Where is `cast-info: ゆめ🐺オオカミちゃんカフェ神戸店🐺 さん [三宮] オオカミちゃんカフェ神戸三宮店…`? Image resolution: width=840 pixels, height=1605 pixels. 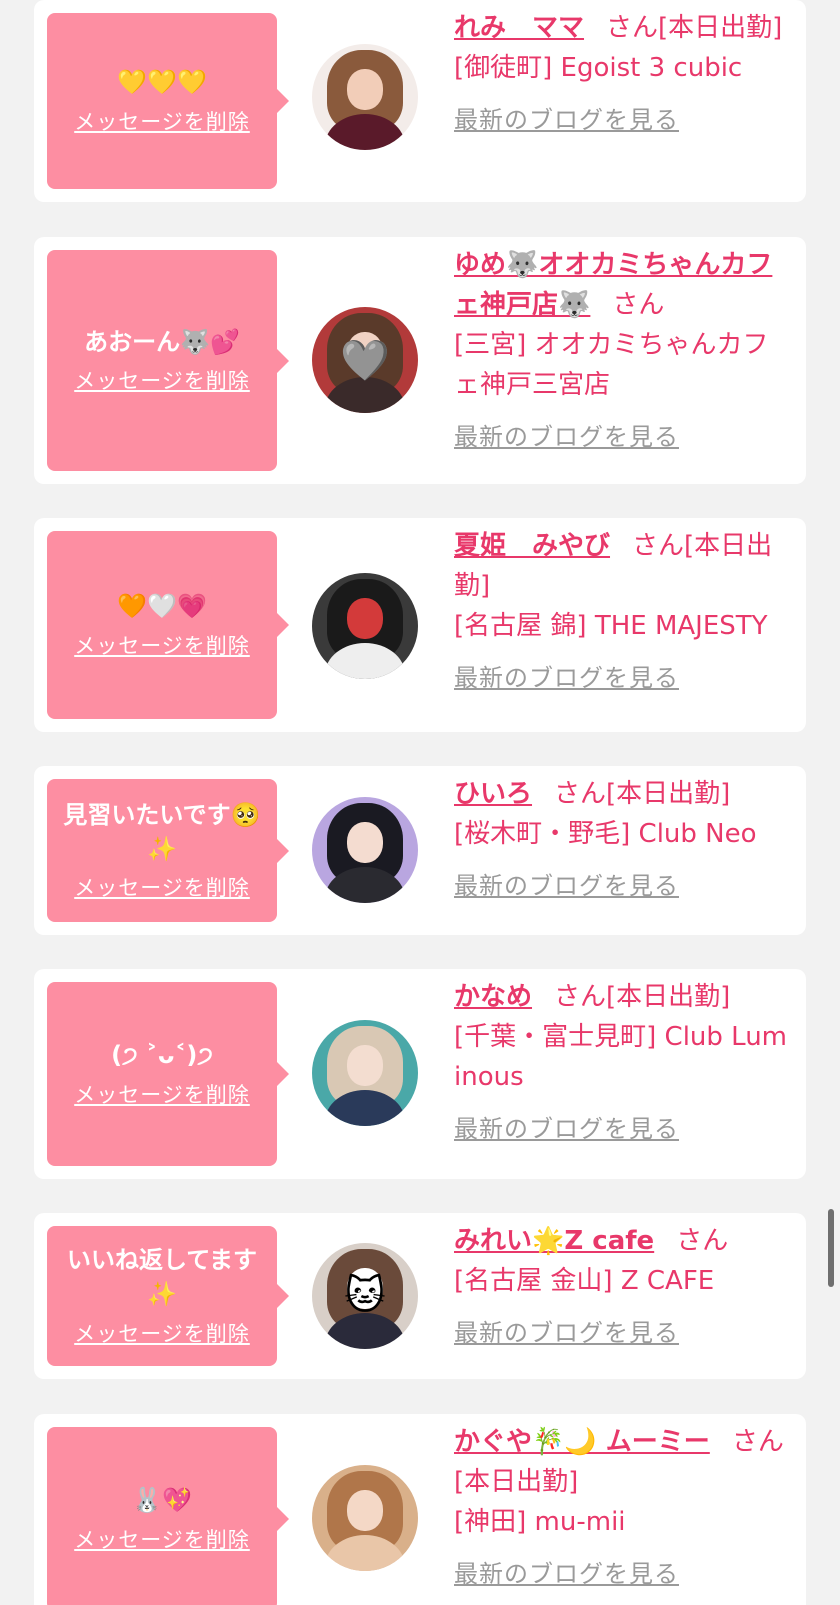 cast-info: ゆめ🐺オオカミちゃんカフェ神戸店🐺 さん [三宮] オオカミちゃんカフェ神戸三宮店… is located at coordinates (623, 348).